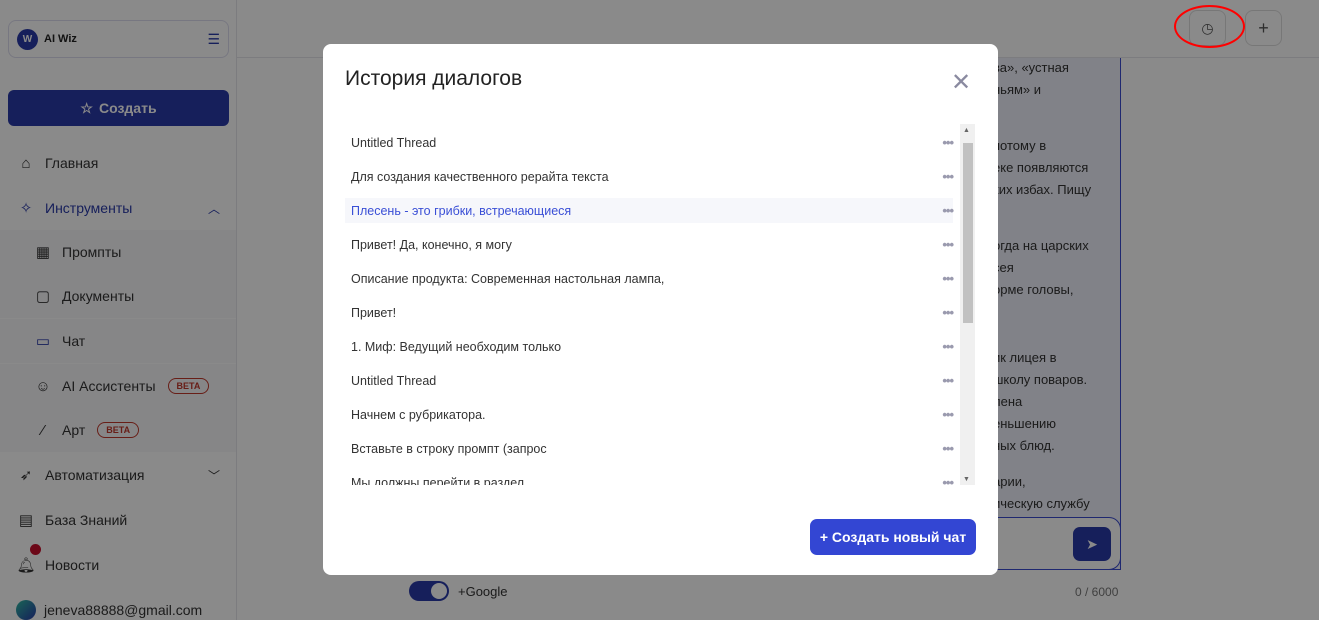 The height and width of the screenshot is (632, 1319). What do you see at coordinates (649, 312) in the screenshot?
I see `thread-item: Привет! •••` at bounding box center [649, 312].